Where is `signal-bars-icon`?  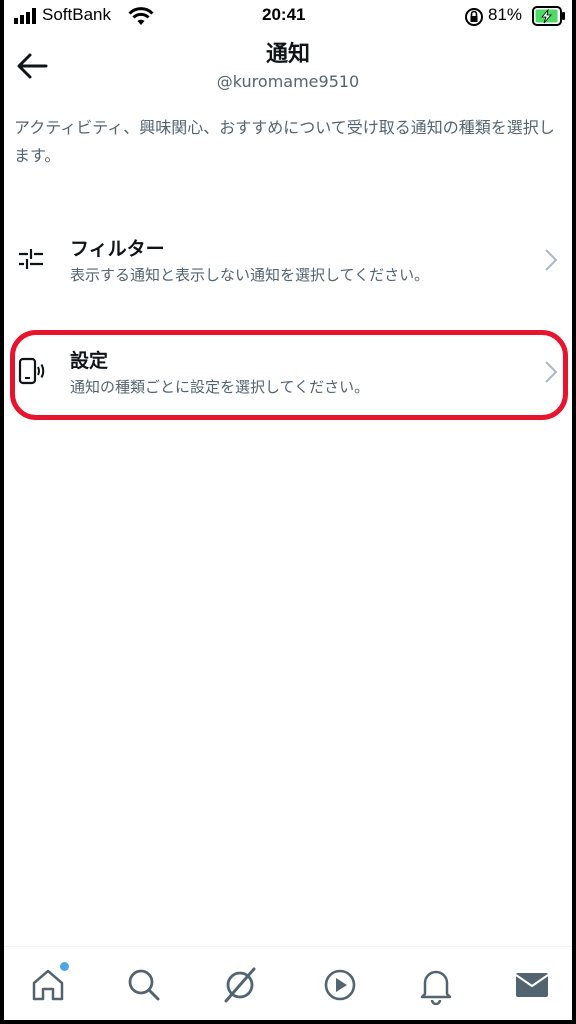
signal-bars-icon is located at coordinates (25, 16).